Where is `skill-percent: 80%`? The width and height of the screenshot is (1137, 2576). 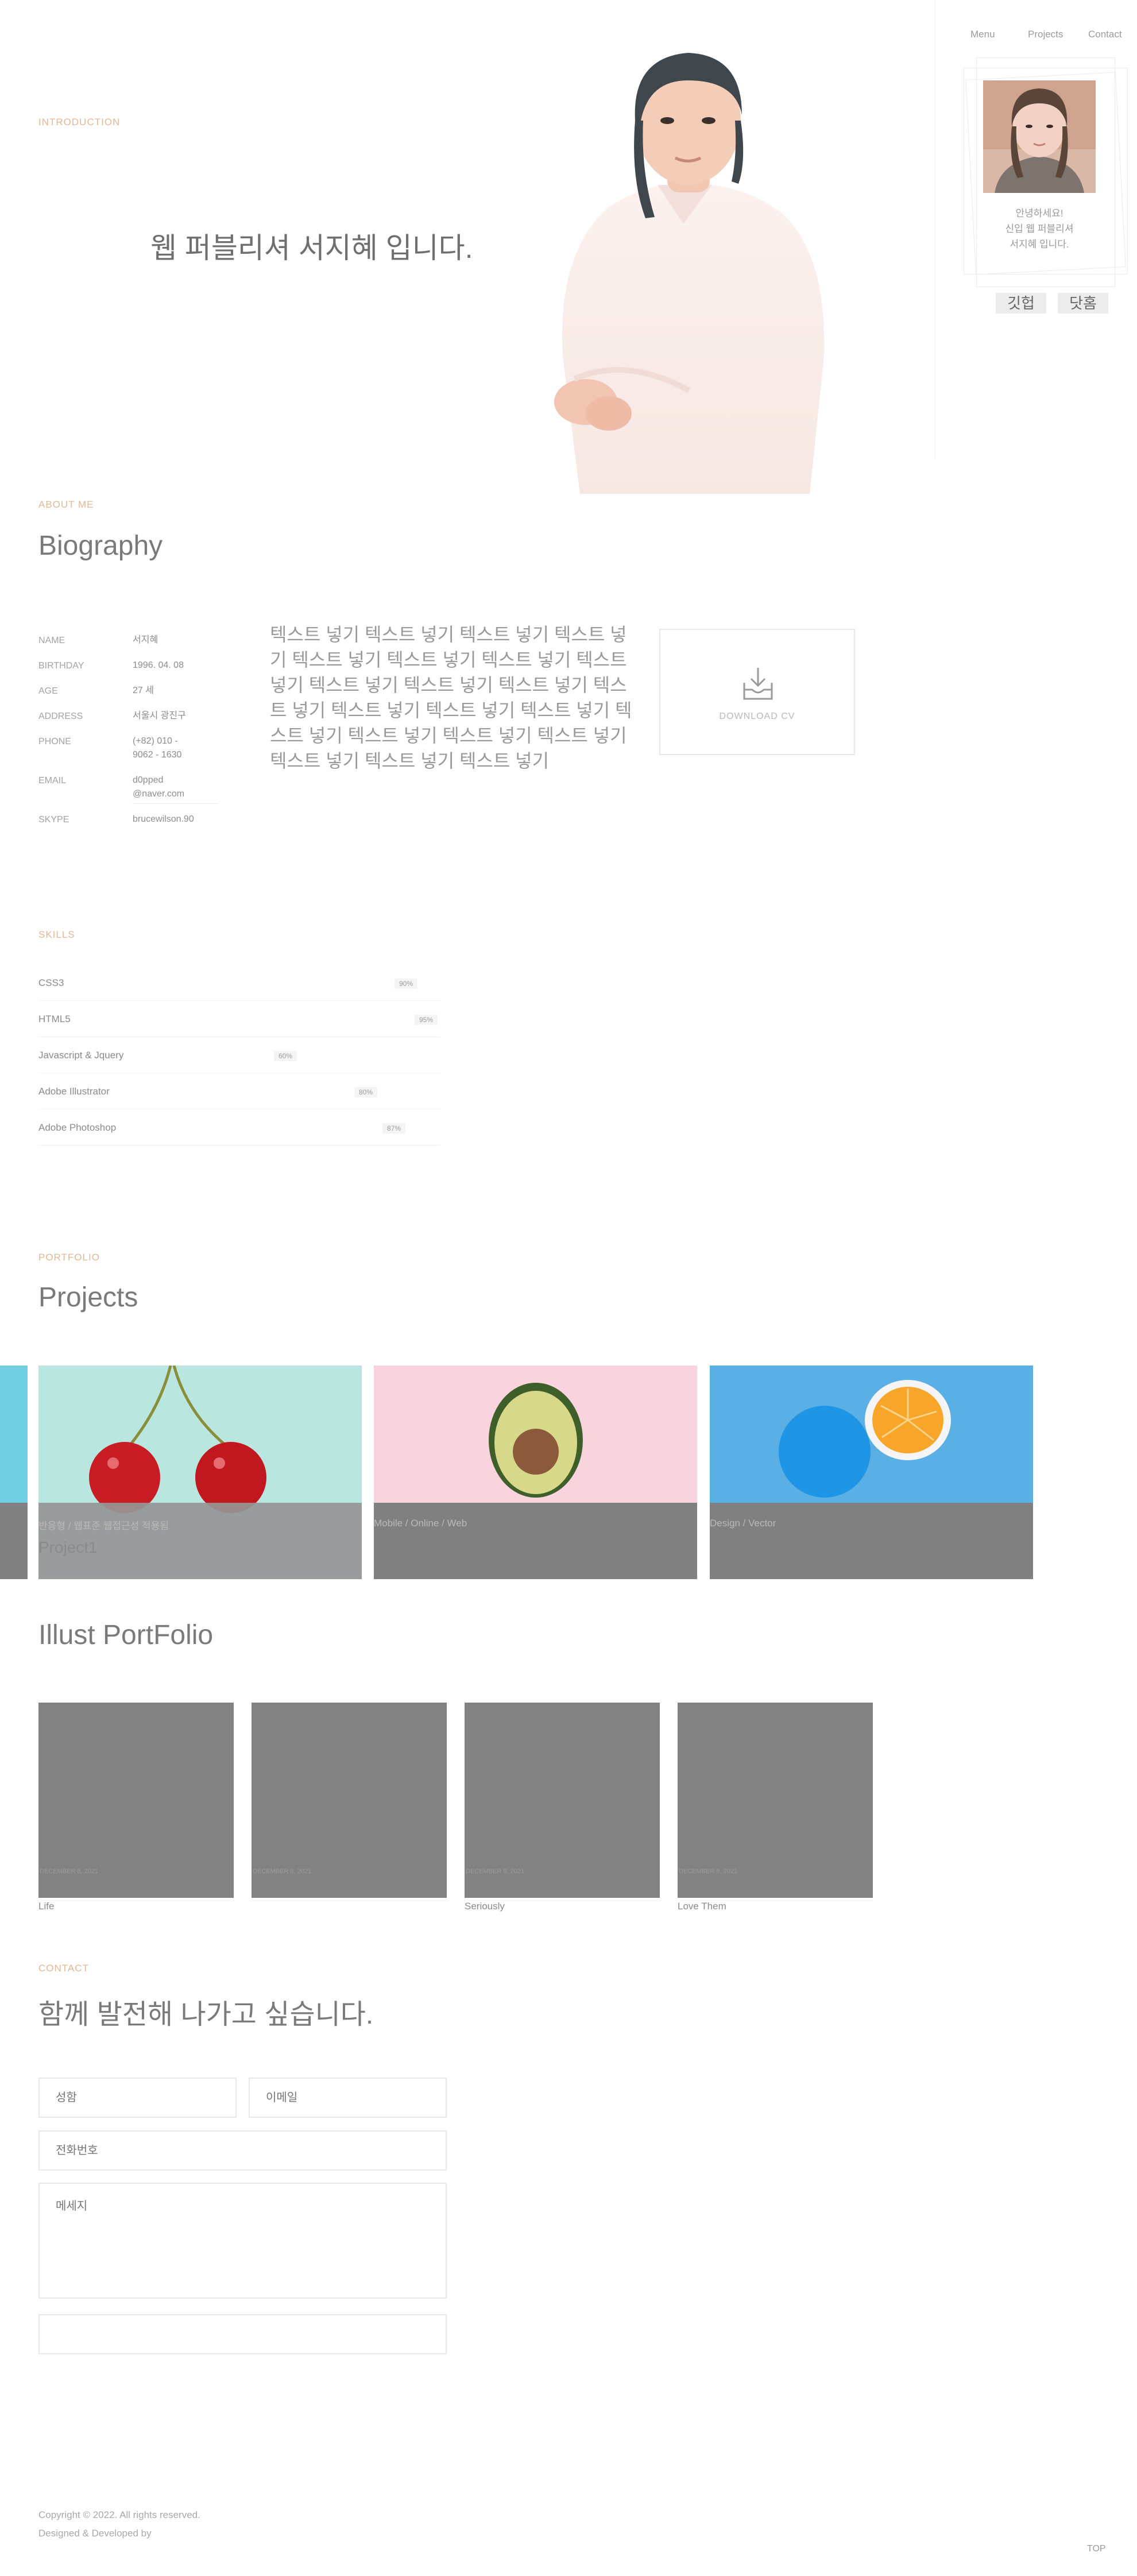 skill-percent: 80% is located at coordinates (366, 1092).